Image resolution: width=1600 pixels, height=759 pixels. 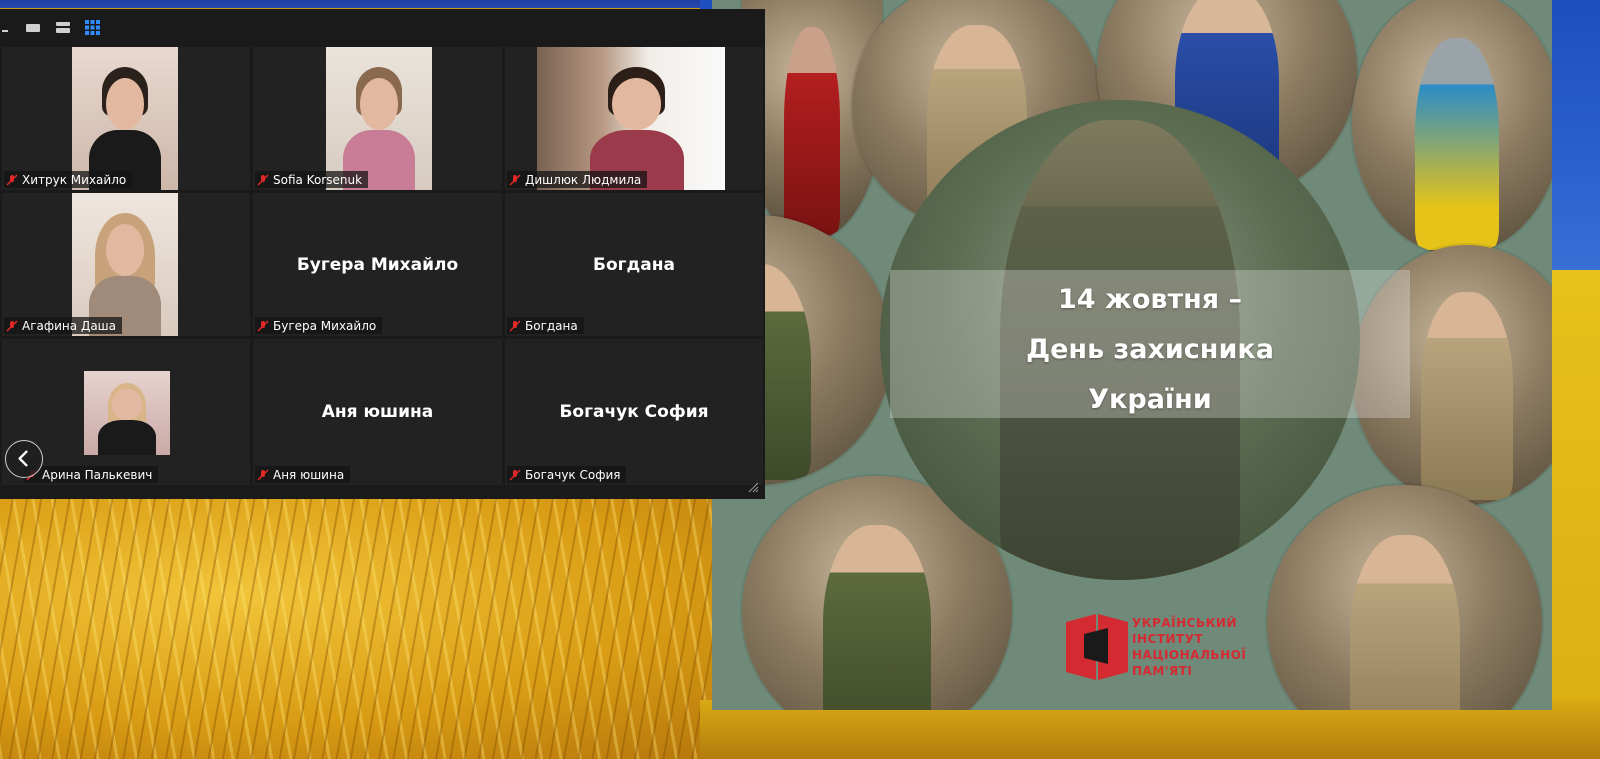 I want to click on participant-name: Арина Палькевич, so click(x=97, y=474).